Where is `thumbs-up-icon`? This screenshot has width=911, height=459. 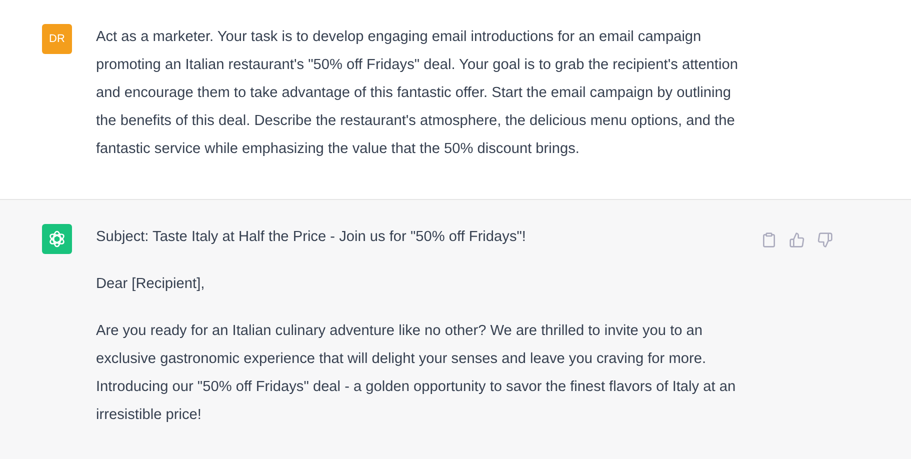
thumbs-up-icon is located at coordinates (797, 240).